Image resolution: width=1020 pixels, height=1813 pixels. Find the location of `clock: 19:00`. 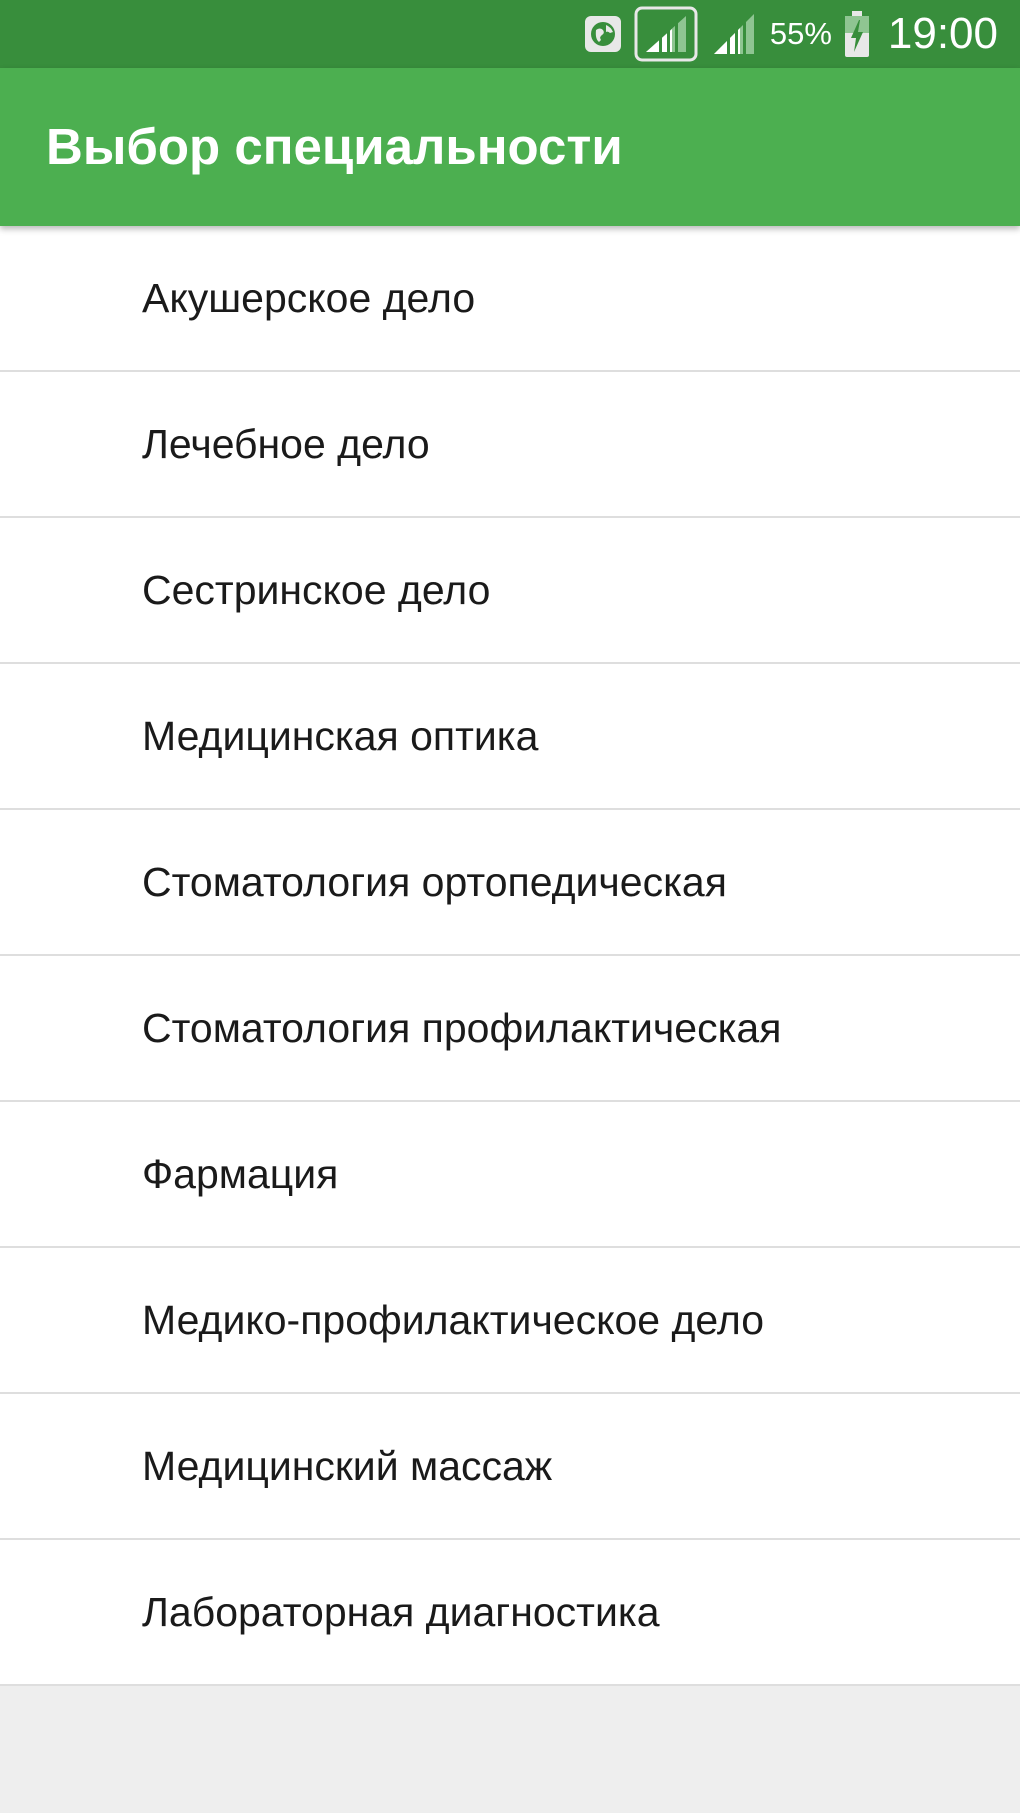

clock: 19:00 is located at coordinates (942, 33).